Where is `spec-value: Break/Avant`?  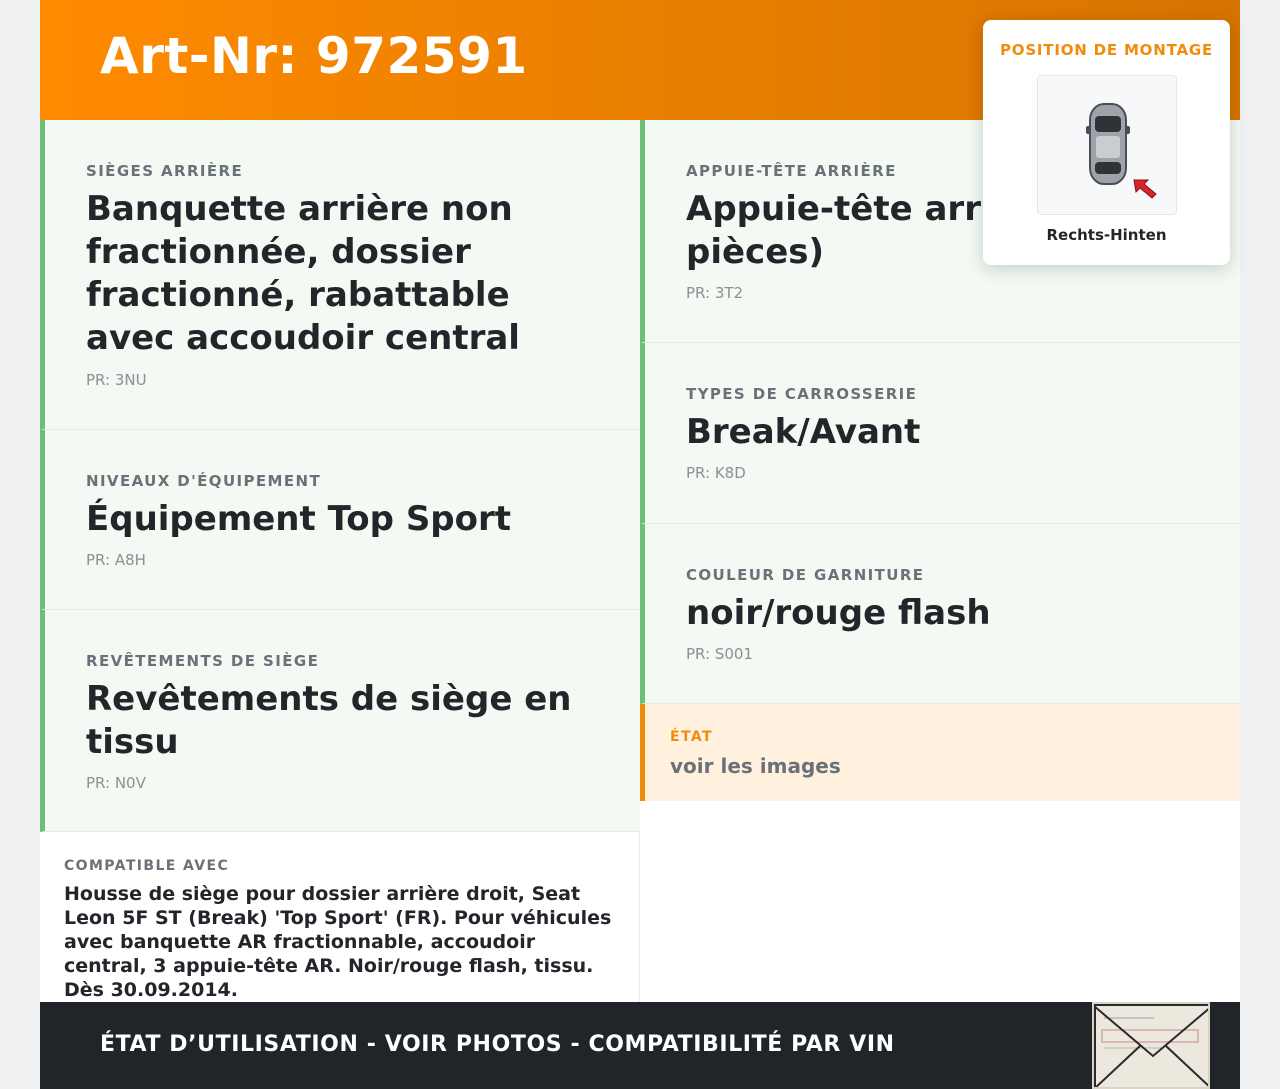
spec-value: Break/Avant is located at coordinates (803, 432).